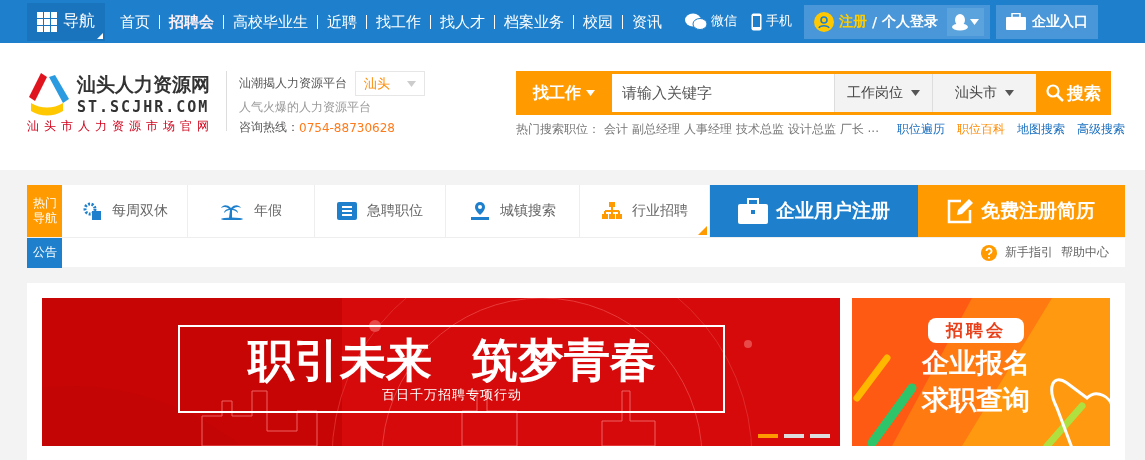  I want to click on hot-nav-label: 热门导航, so click(44, 211).